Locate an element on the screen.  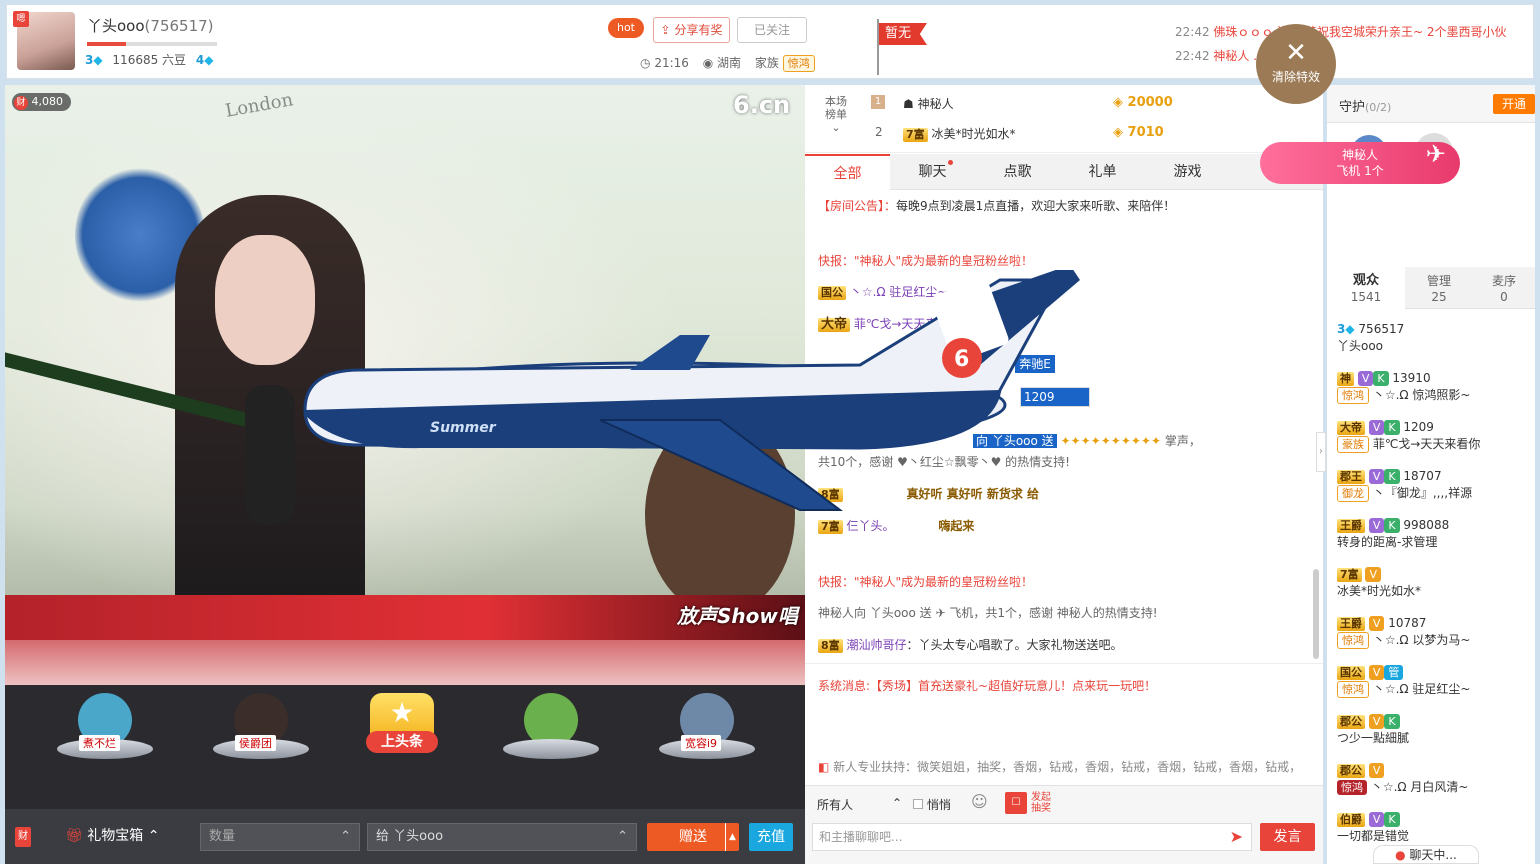
room-meta: ◷ 21:16 ◉ 湖南 家族 惊鸿 is located at coordinates (727, 63).